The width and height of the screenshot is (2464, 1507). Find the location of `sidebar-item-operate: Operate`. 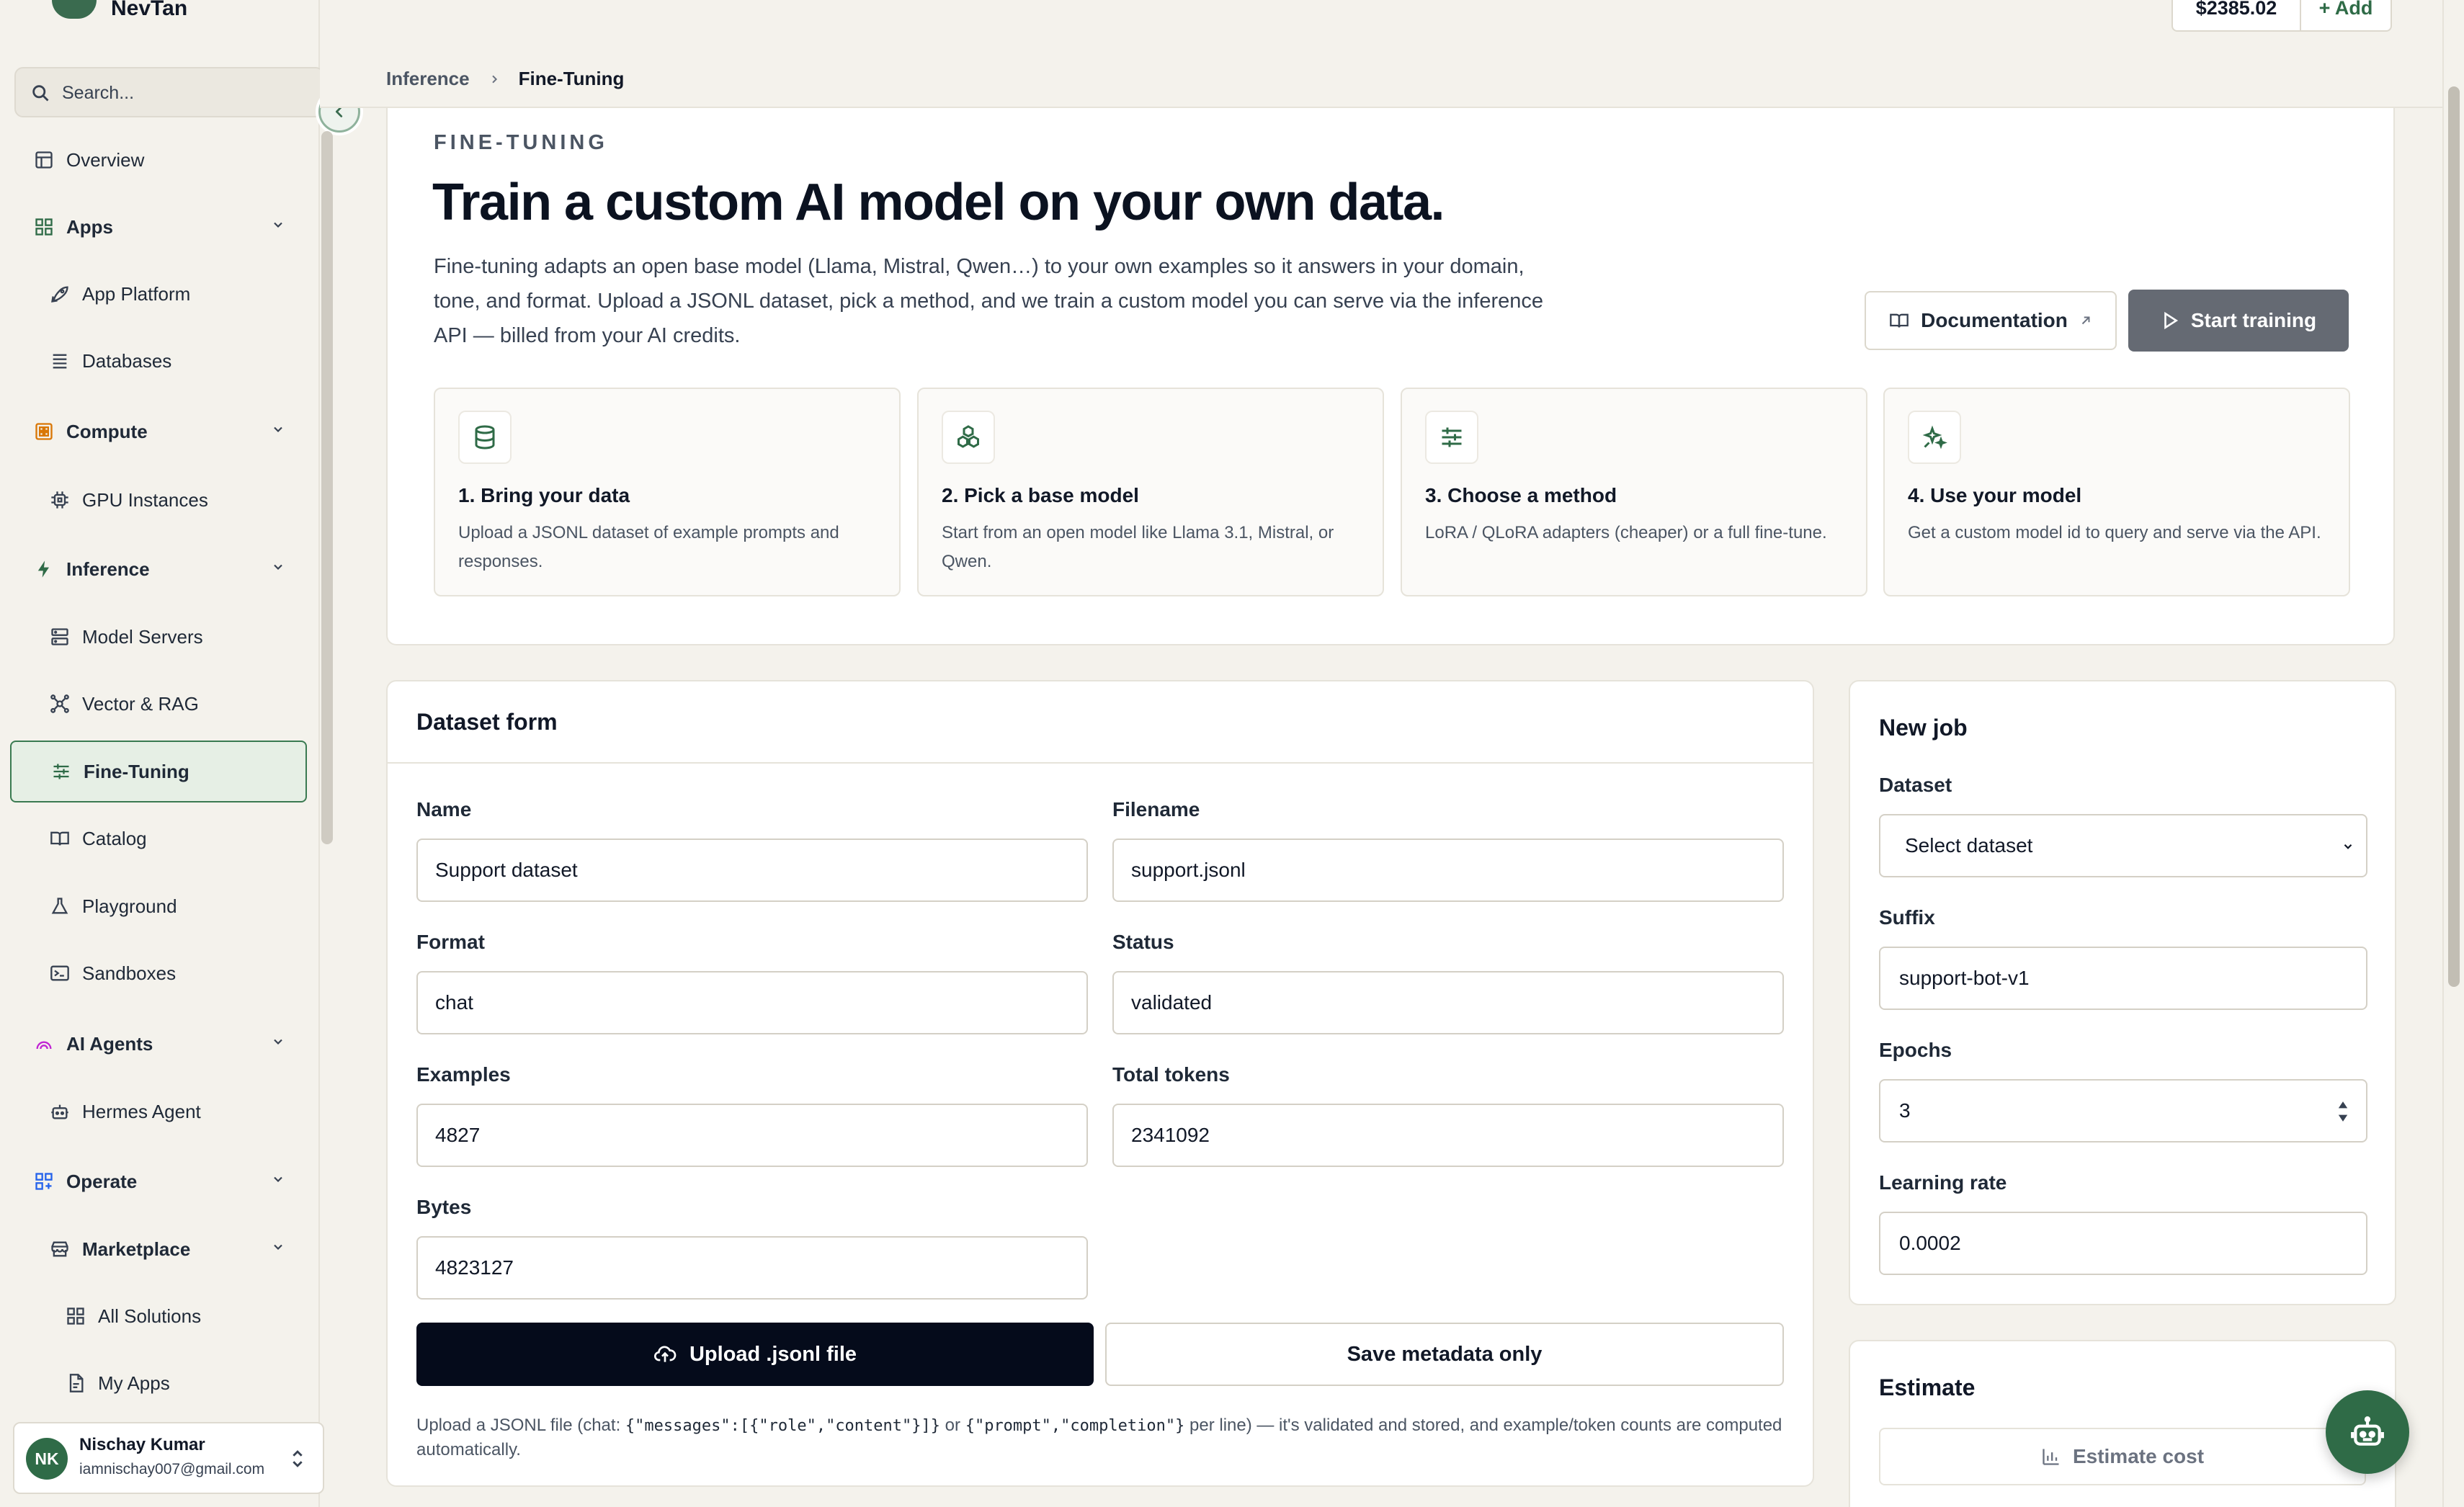

sidebar-item-operate: Operate is located at coordinates (158, 1181).